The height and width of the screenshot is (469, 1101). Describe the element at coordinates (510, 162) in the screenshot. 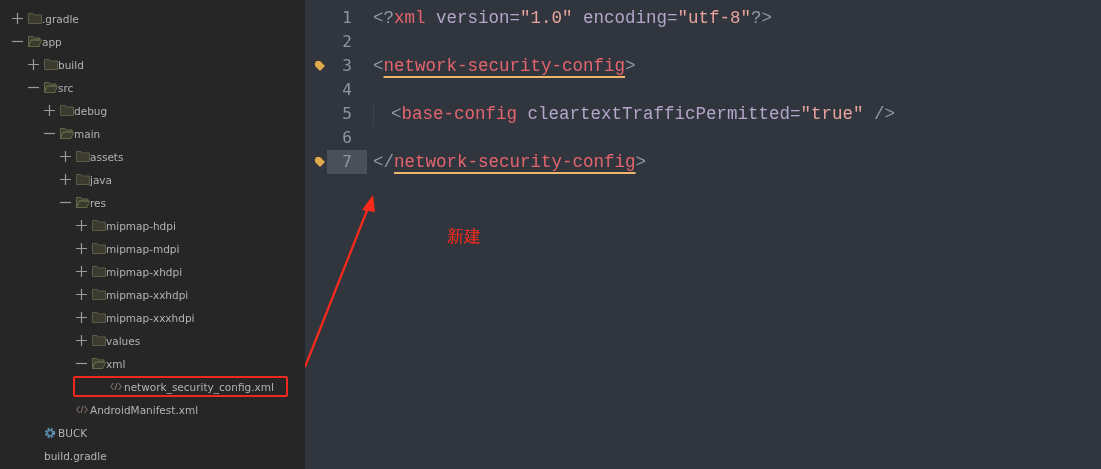

I see `code-line: </network-security-config>` at that location.